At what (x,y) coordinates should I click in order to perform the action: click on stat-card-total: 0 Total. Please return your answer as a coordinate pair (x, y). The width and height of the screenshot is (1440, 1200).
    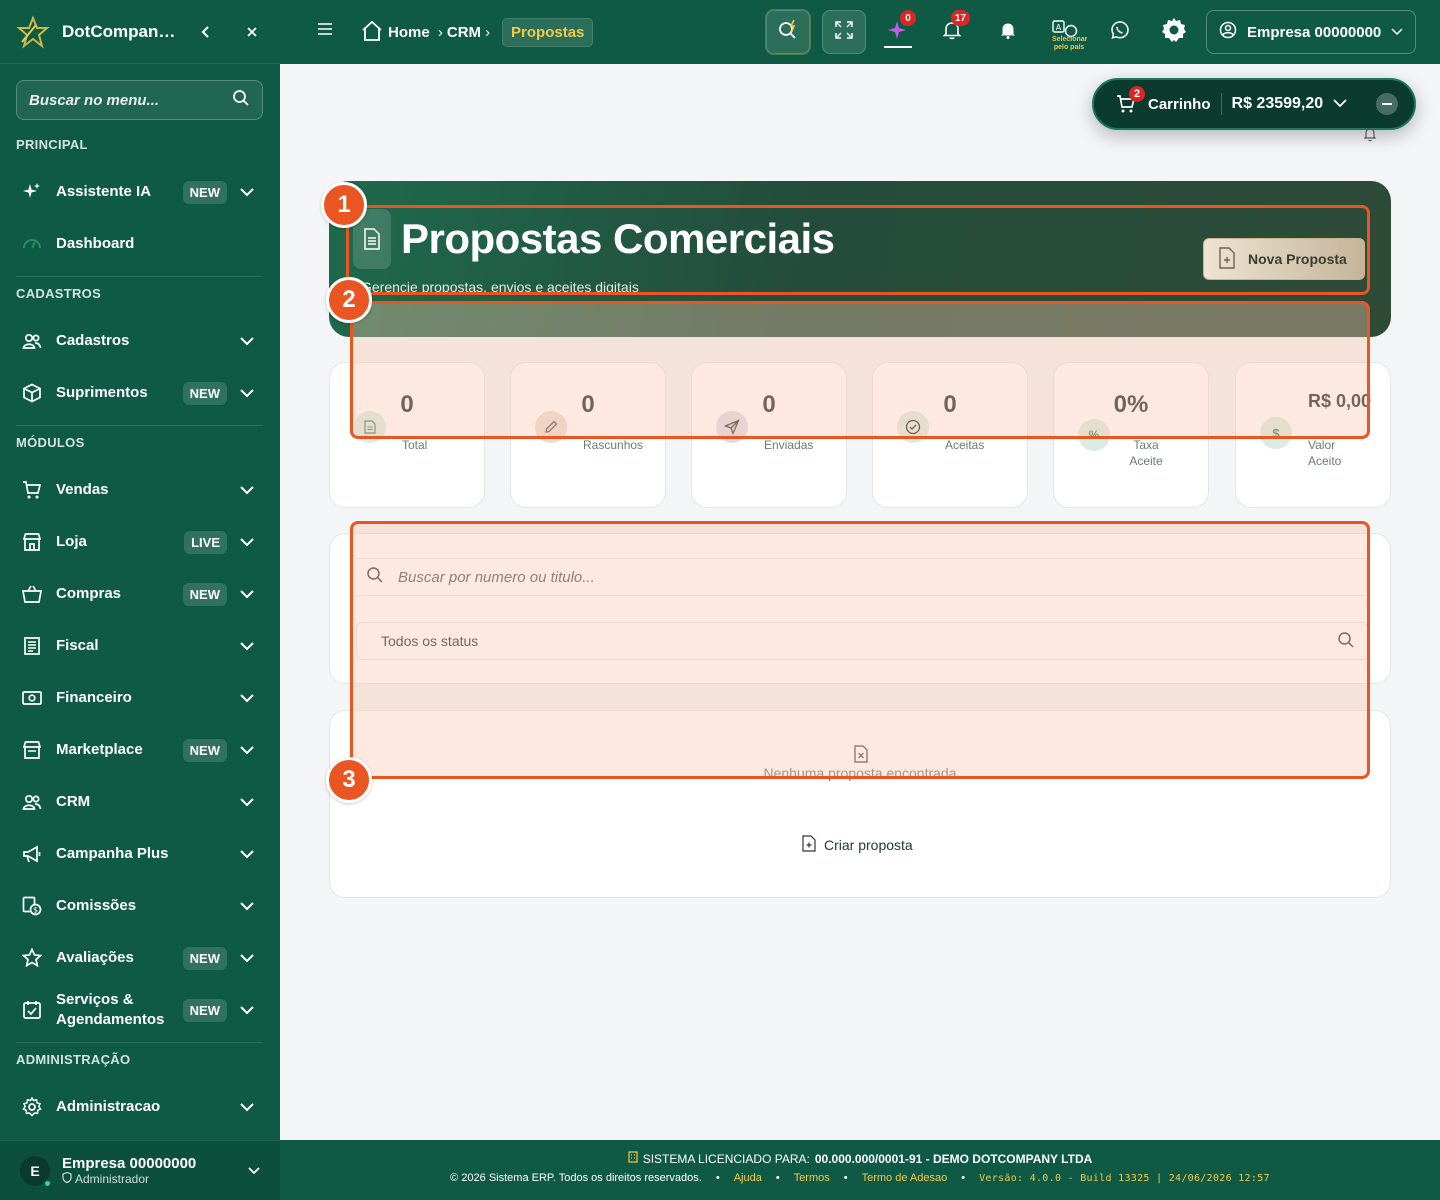
    Looking at the image, I should click on (407, 435).